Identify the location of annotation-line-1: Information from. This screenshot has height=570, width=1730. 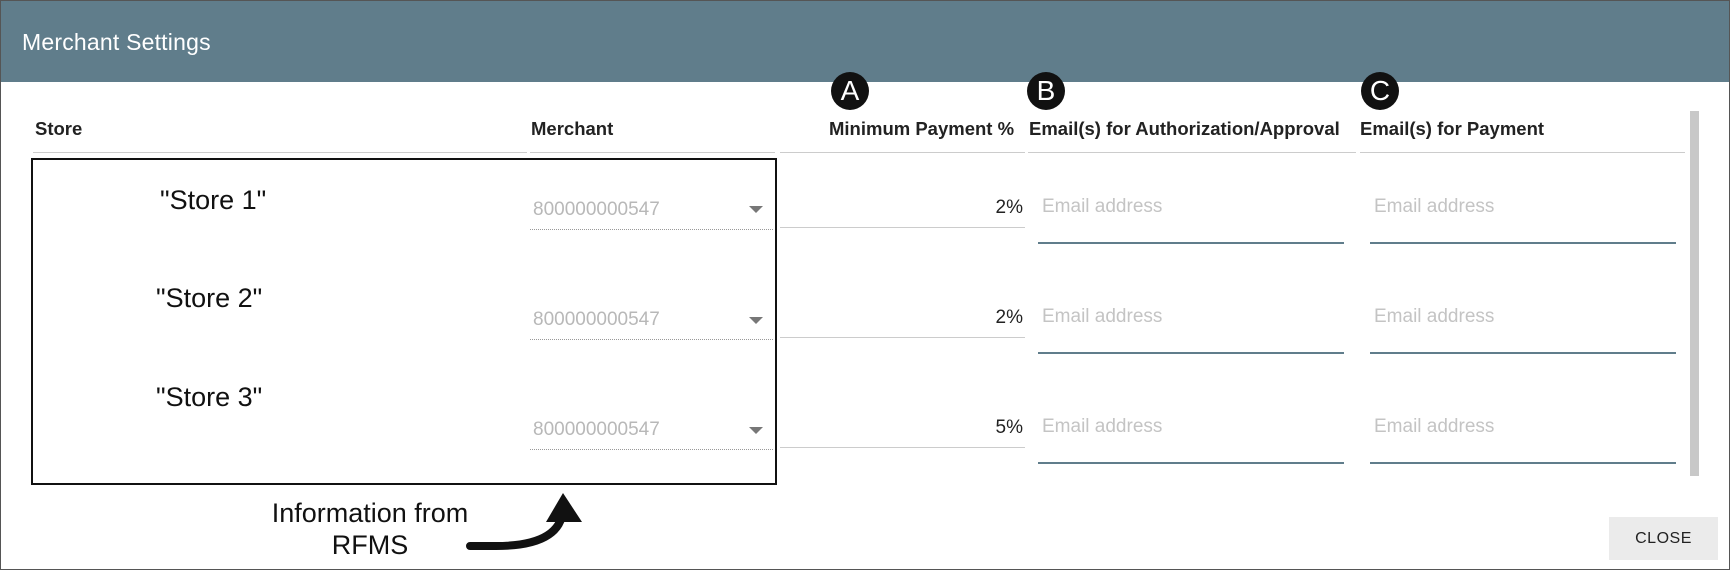
(370, 513).